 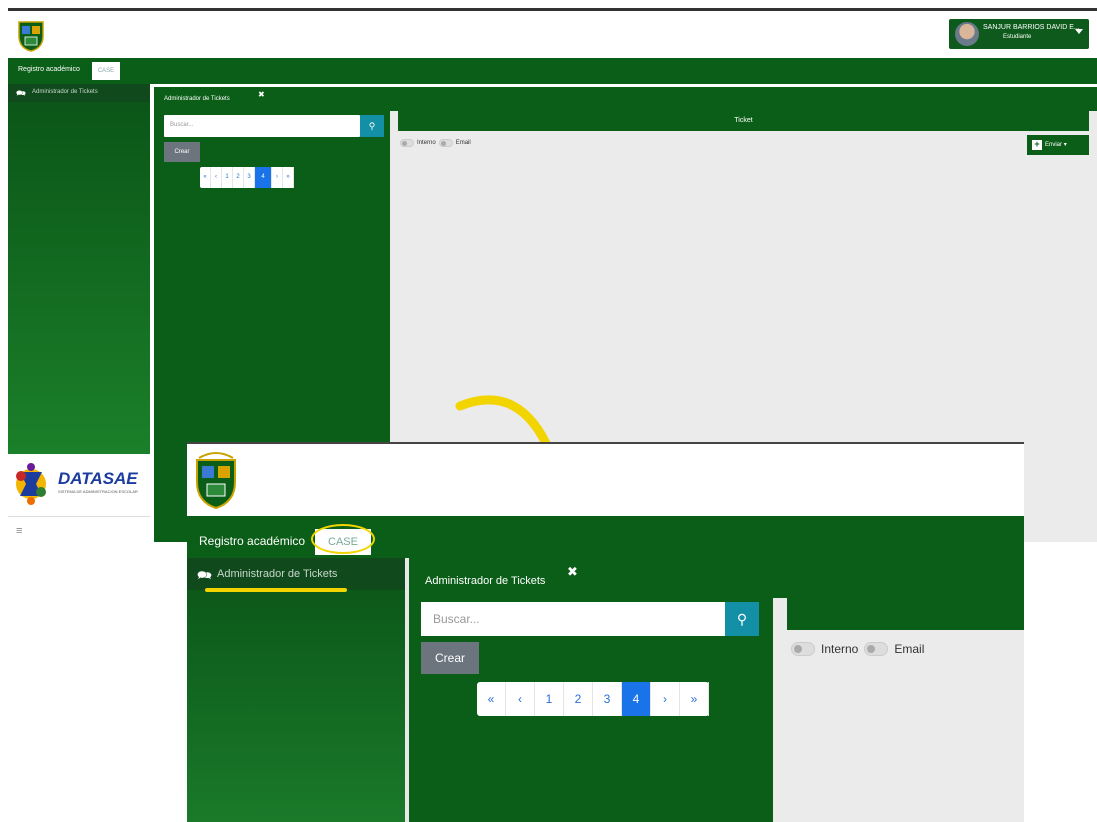 What do you see at coordinates (276, 590) in the screenshot?
I see `highlight-underline` at bounding box center [276, 590].